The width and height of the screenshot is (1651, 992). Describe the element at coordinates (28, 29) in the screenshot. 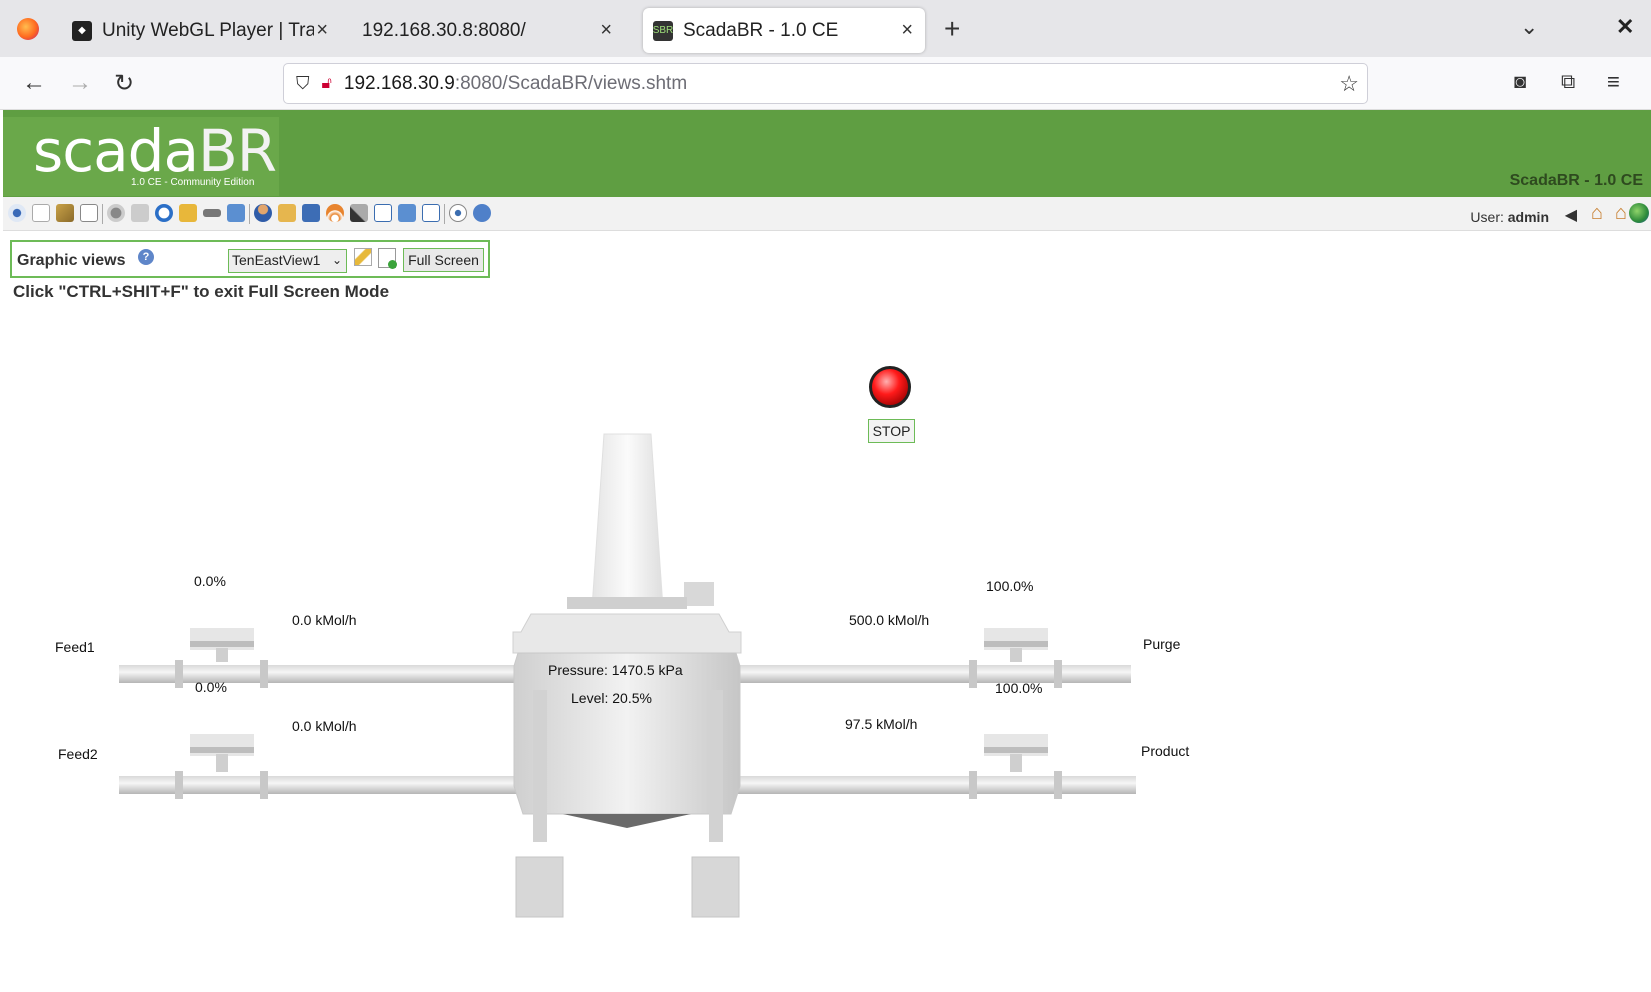

I see `firefox-icon` at that location.